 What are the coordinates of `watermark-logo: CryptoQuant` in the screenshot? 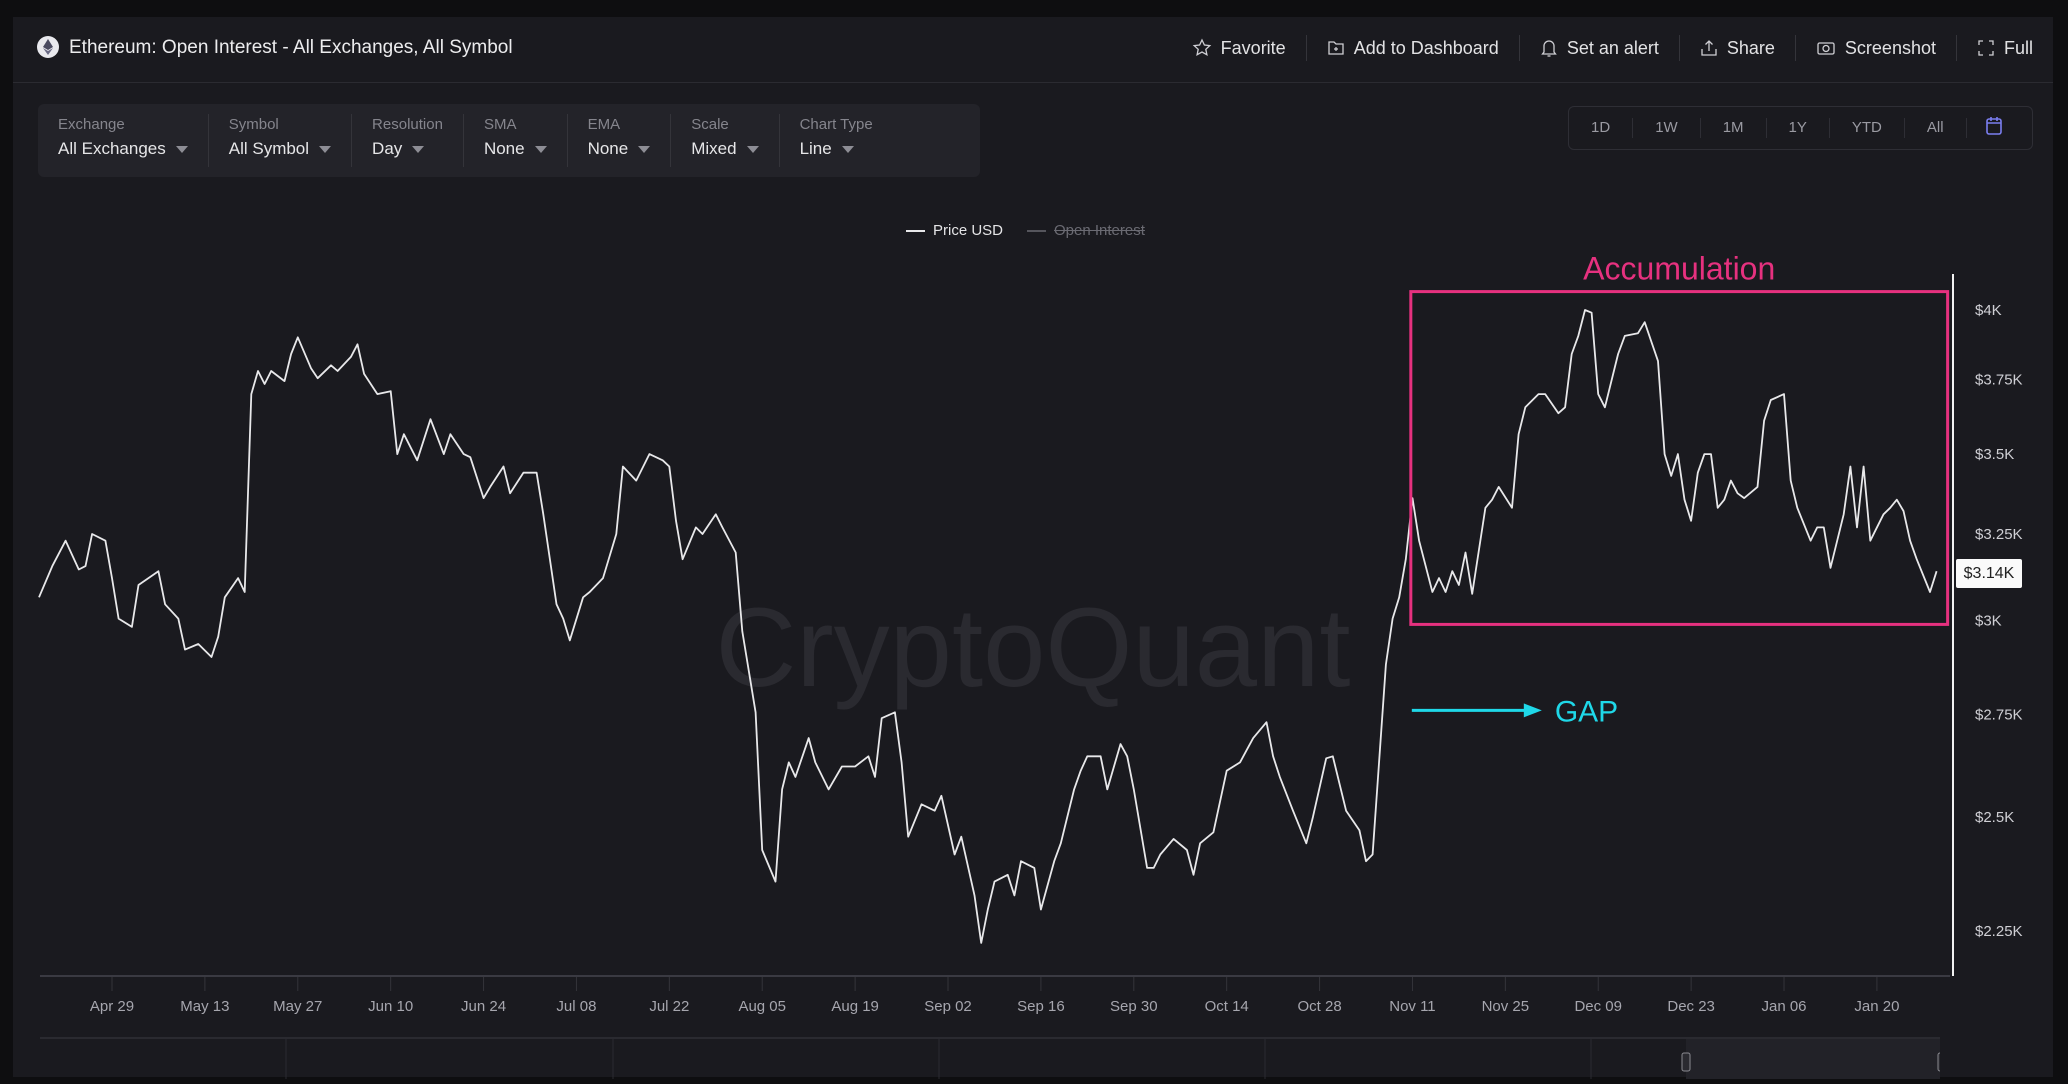 It's located at (1033, 647).